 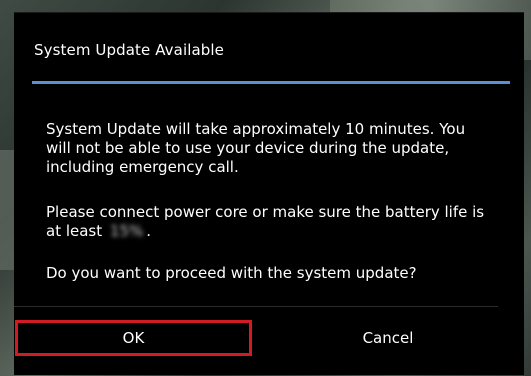 I want to click on cancel-button: Cancel, so click(x=388, y=338).